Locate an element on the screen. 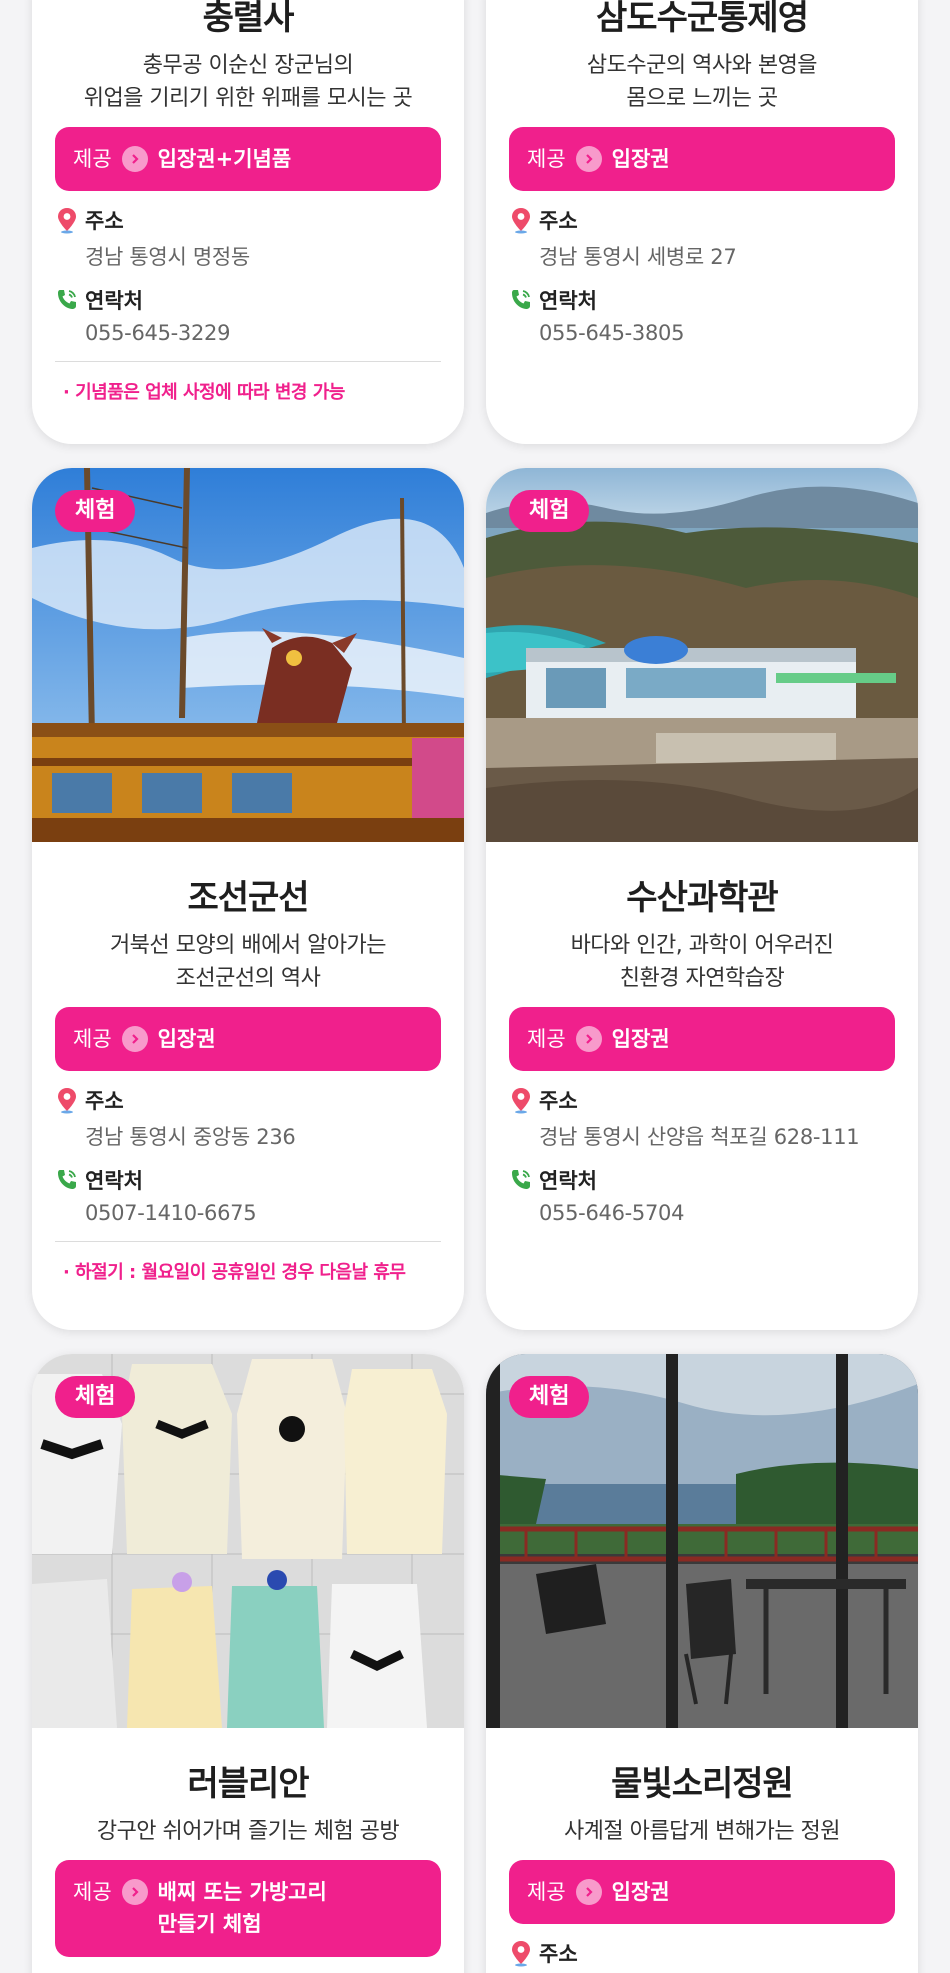 This screenshot has height=1973, width=950. card-description: 삼도수군의 역사와 본영을 몸으로 느끼는 곳 is located at coordinates (702, 82).